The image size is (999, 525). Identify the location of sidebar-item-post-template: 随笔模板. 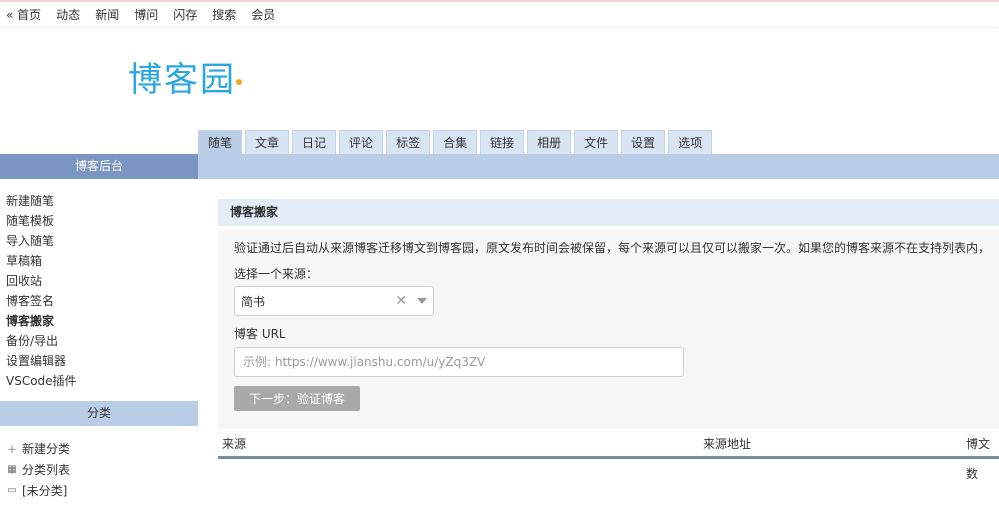
(99, 221).